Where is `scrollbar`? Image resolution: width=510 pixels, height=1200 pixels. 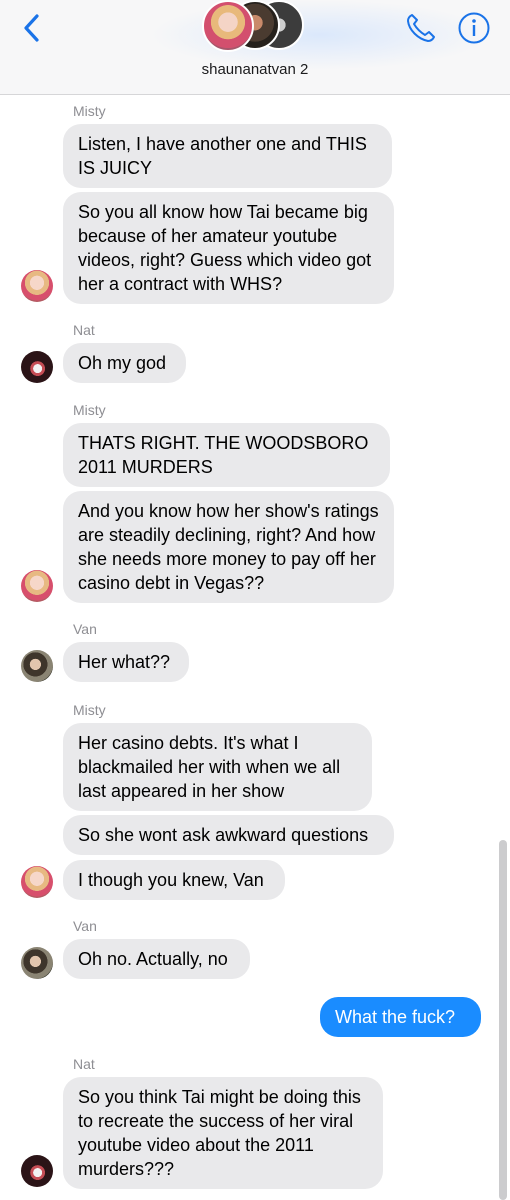 scrollbar is located at coordinates (503, 1020).